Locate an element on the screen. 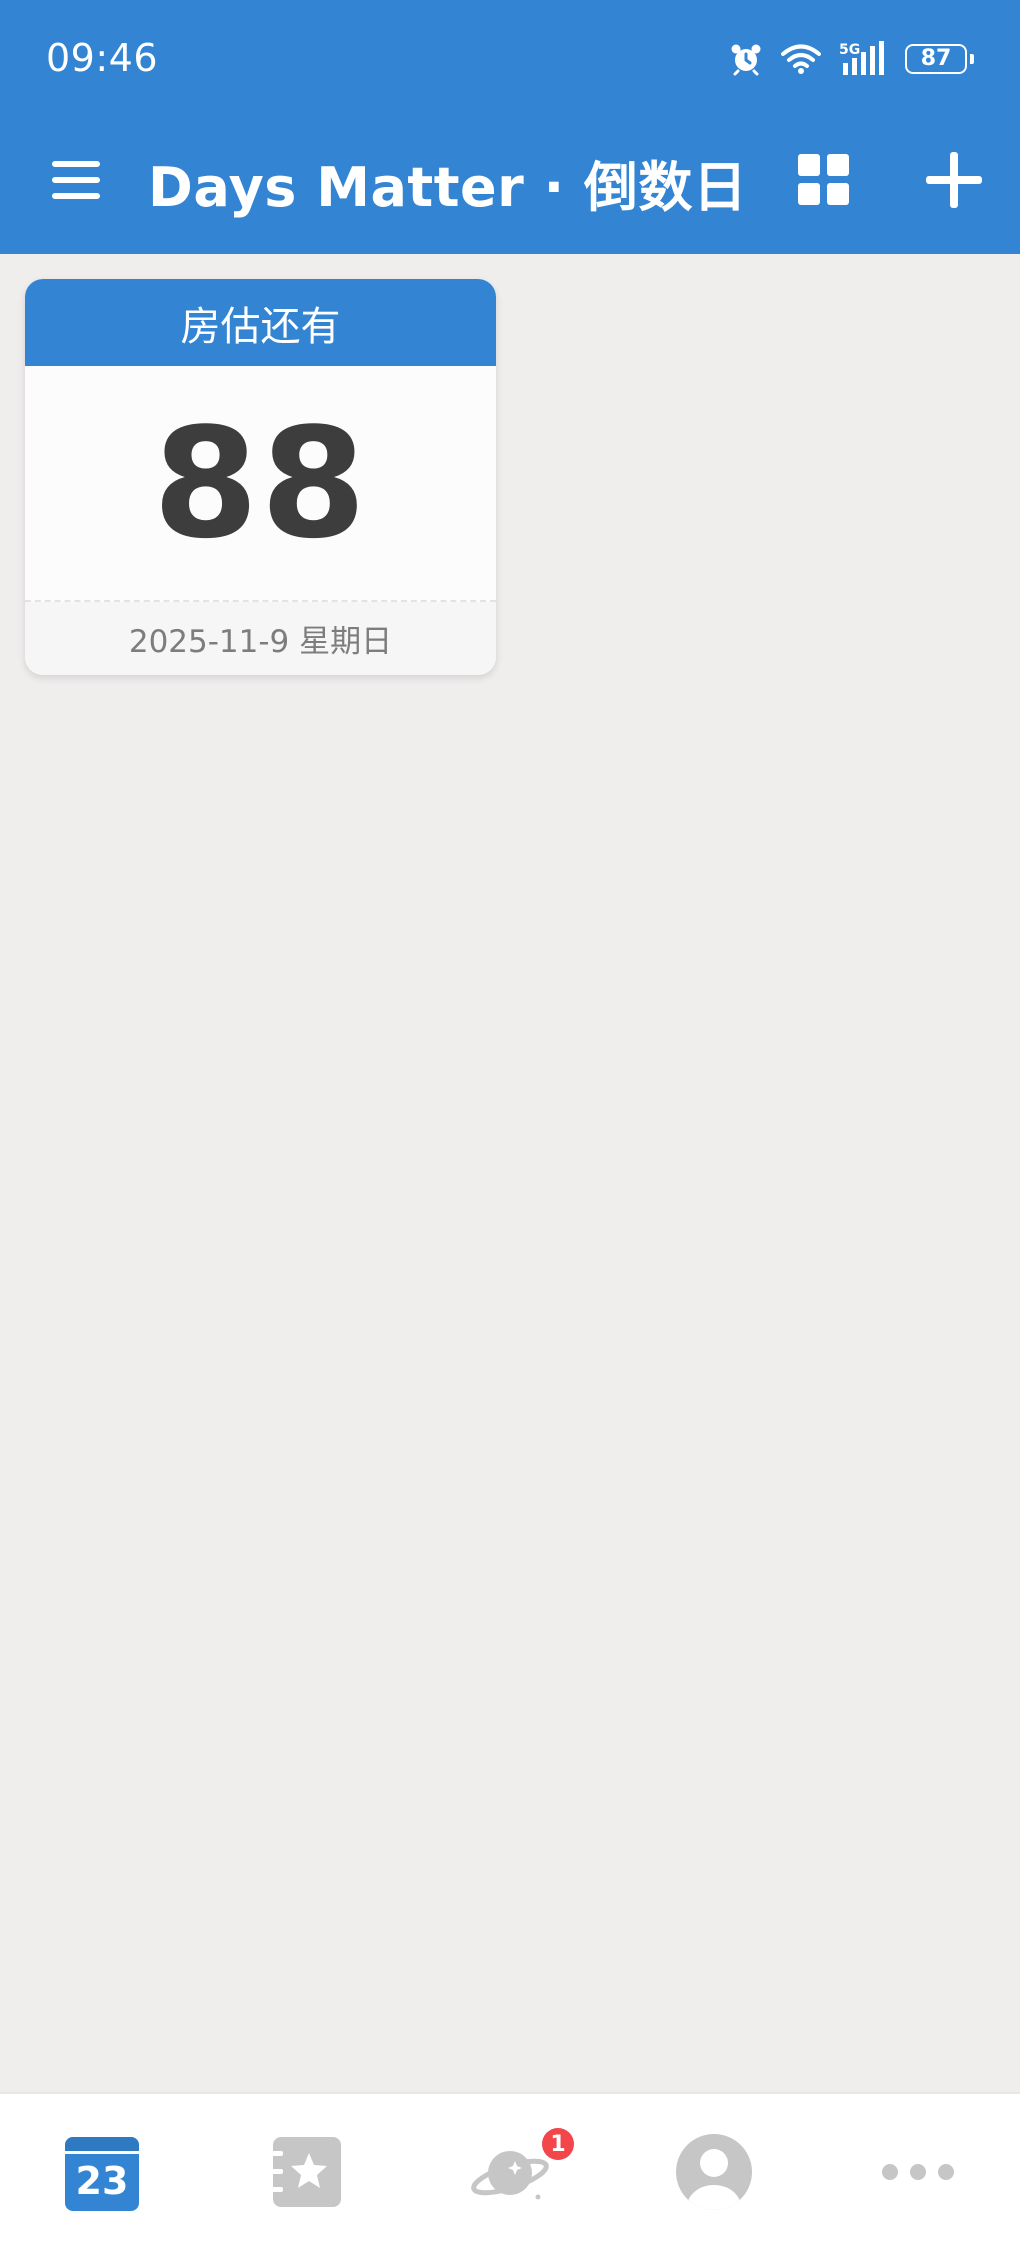  nav-item-profile is located at coordinates (714, 2172).